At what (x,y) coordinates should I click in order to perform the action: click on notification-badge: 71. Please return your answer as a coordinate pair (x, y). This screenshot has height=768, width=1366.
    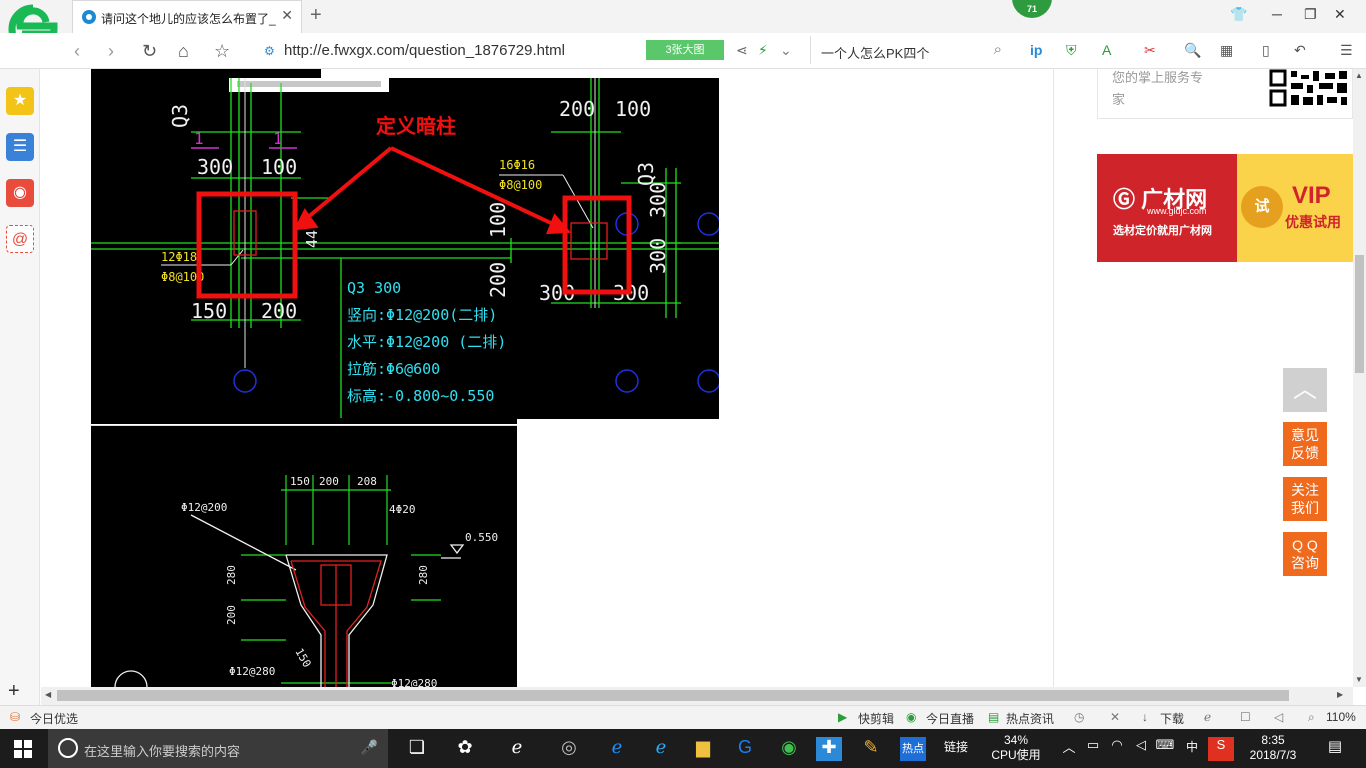
    Looking at the image, I should click on (1032, 9).